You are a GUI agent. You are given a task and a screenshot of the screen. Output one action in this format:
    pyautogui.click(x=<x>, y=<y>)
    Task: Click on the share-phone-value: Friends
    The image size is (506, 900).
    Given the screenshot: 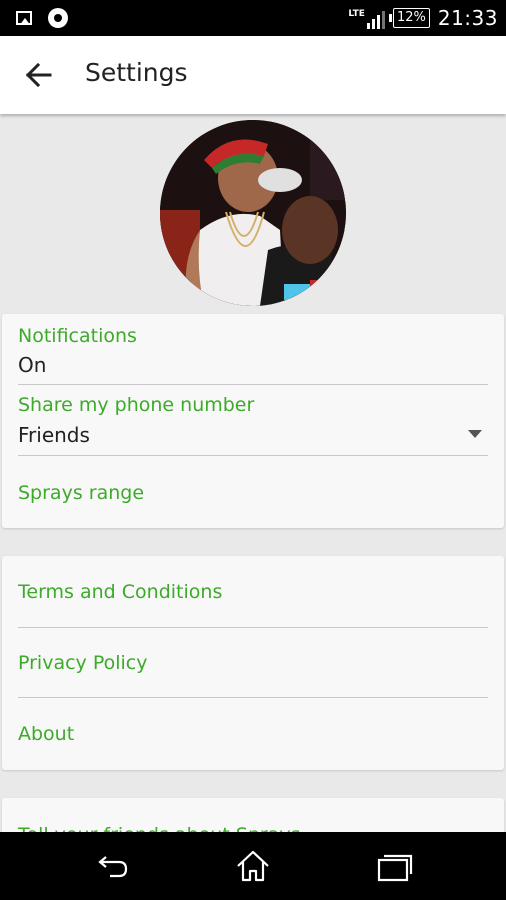 What is the action you would take?
    pyautogui.click(x=54, y=435)
    